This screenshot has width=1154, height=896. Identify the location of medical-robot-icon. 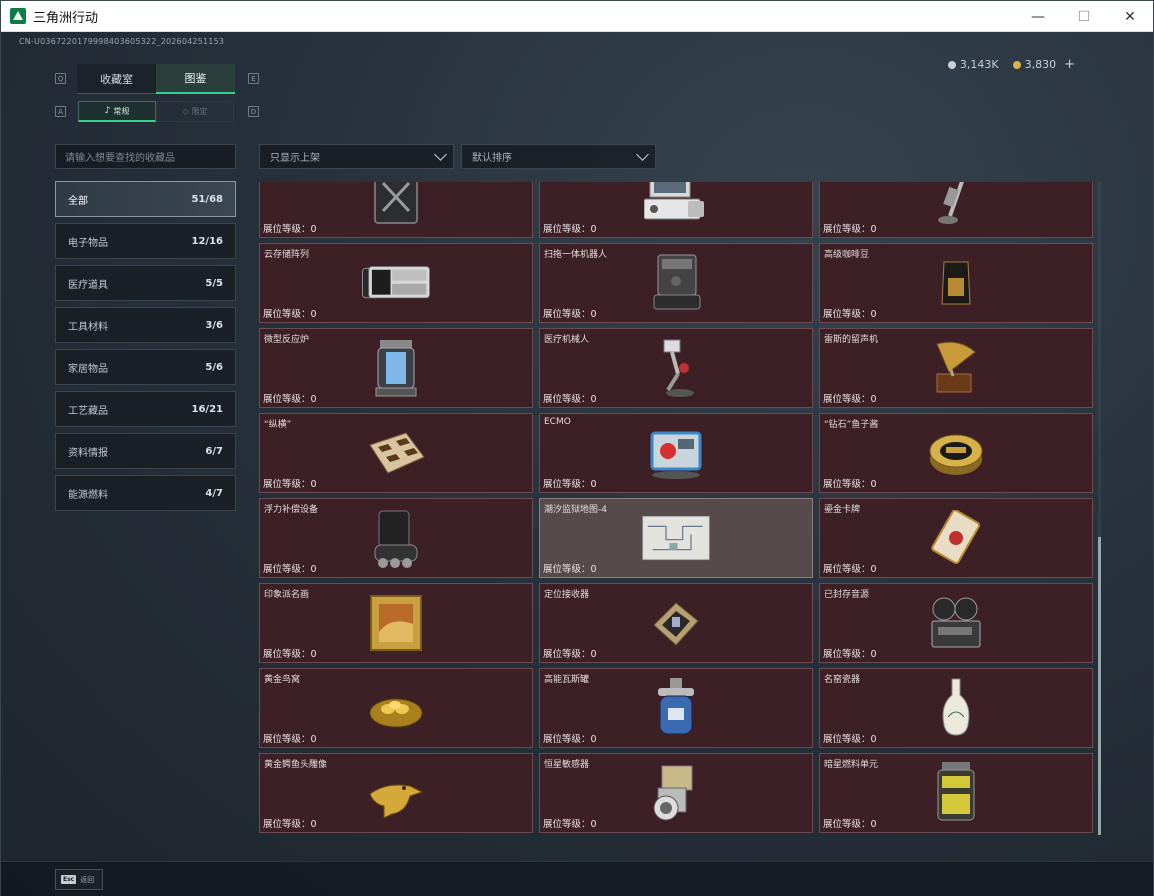
(676, 368).